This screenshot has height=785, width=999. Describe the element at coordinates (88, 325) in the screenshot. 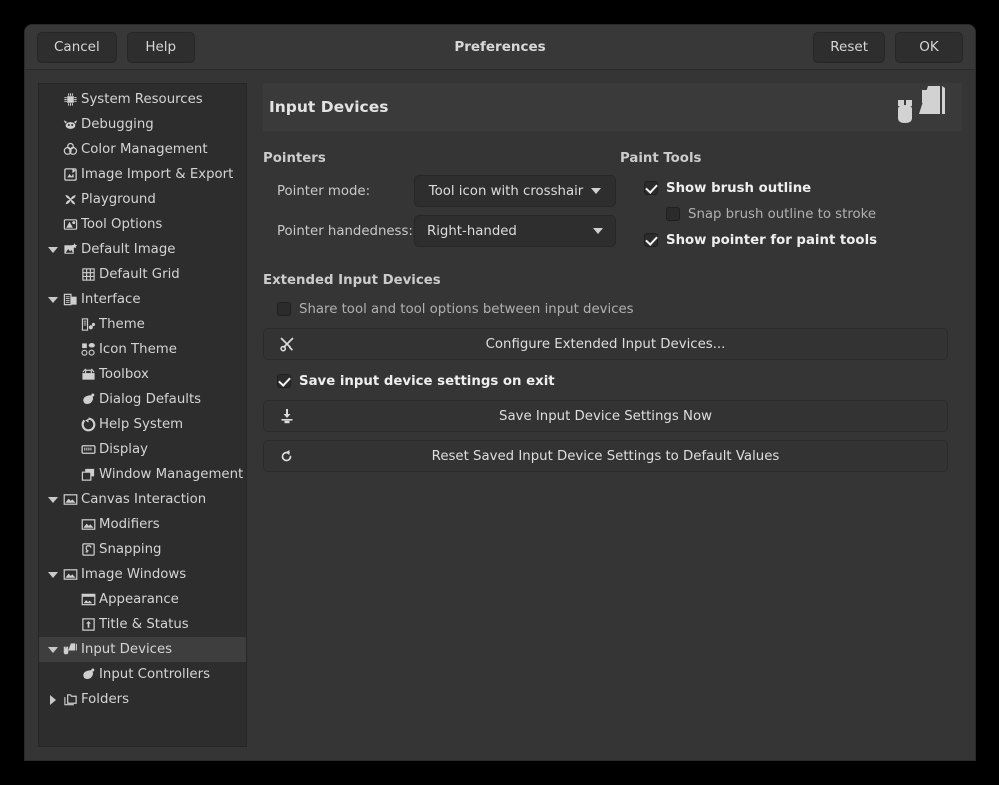

I see `theme-icon` at that location.